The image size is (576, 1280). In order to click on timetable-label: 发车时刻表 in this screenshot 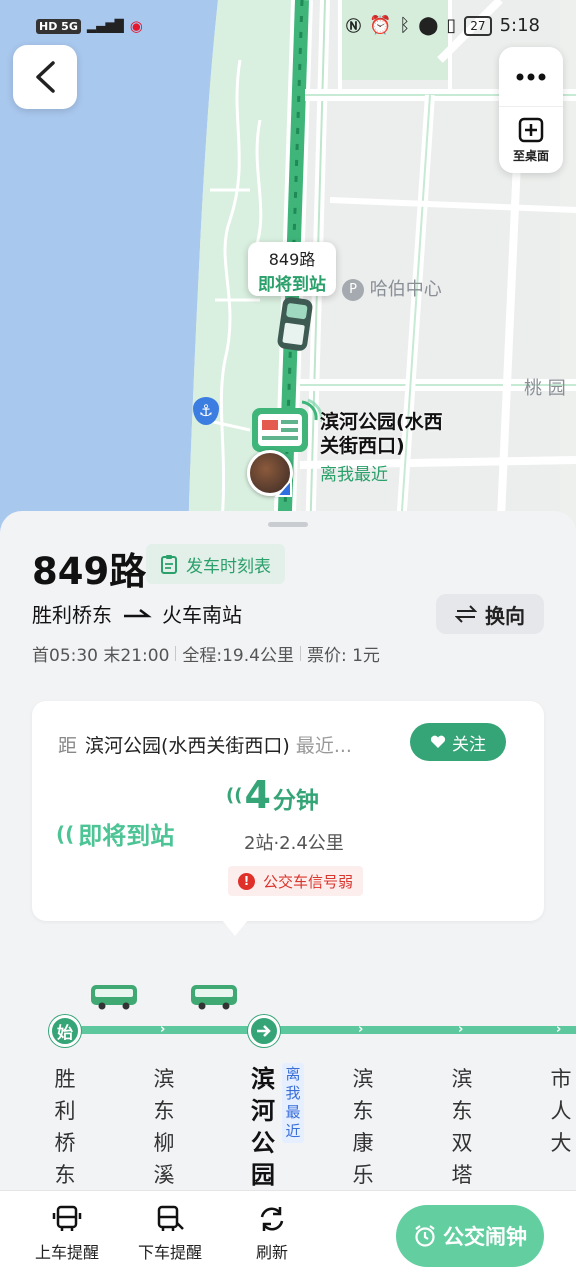, I will do `click(228, 566)`.